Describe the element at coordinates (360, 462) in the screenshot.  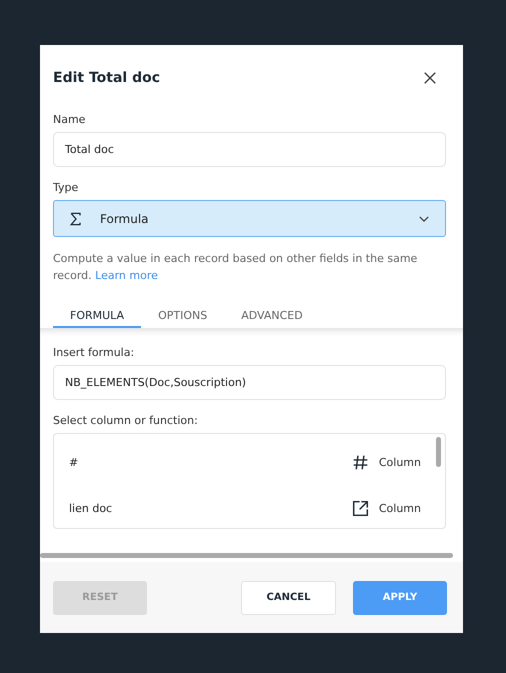
I see `hash-icon` at that location.